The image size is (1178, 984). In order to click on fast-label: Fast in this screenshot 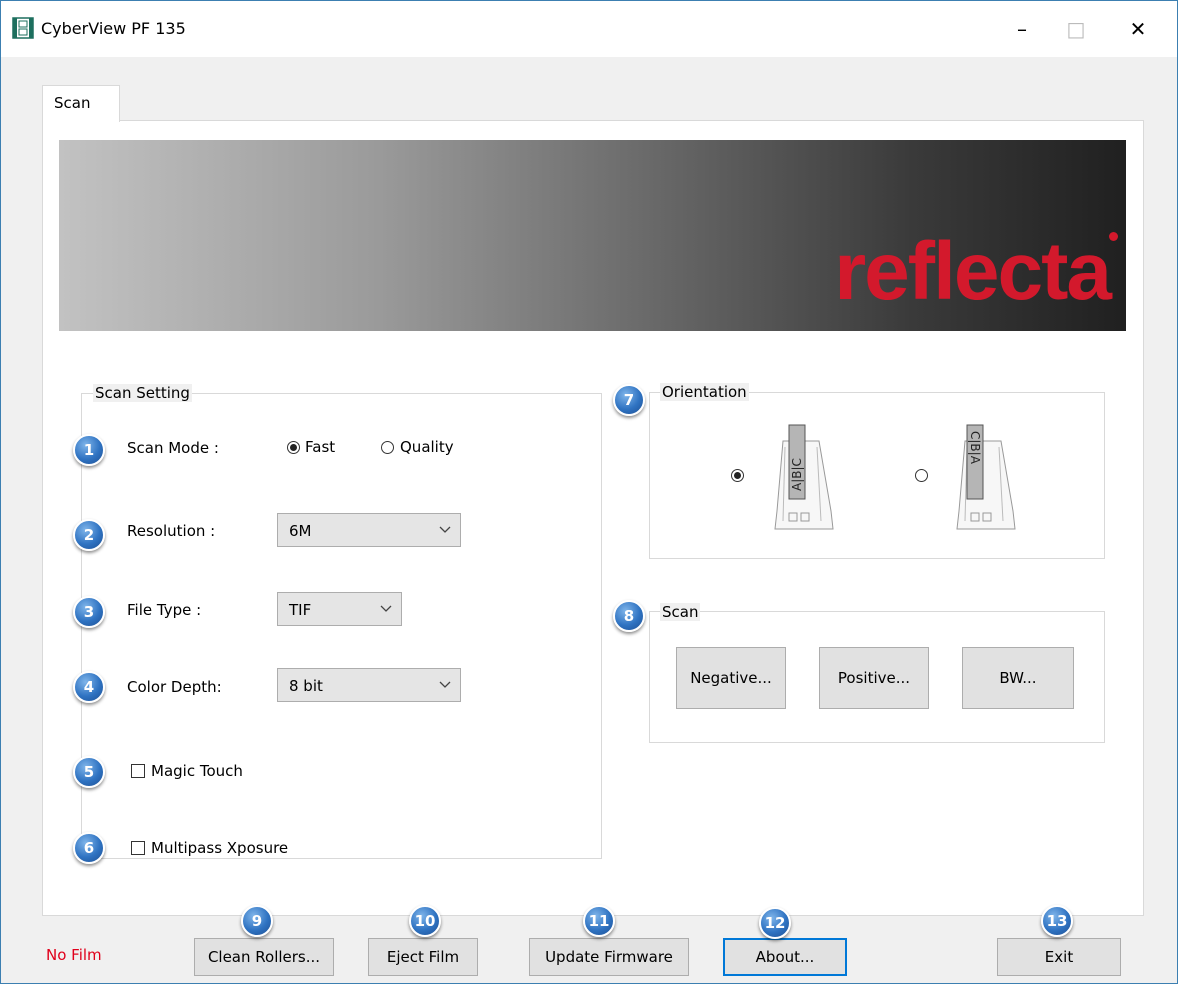, I will do `click(320, 447)`.